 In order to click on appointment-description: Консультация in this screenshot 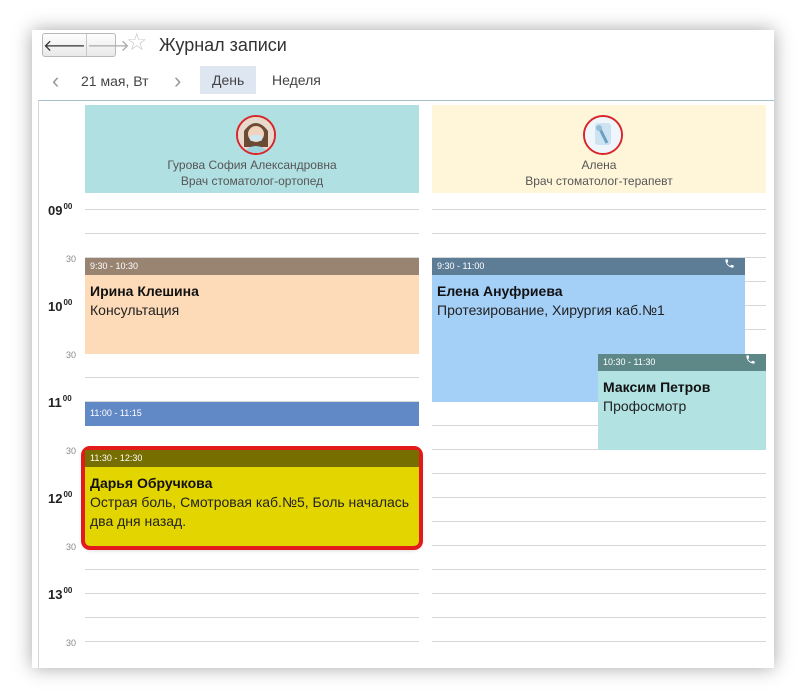, I will do `click(135, 310)`.